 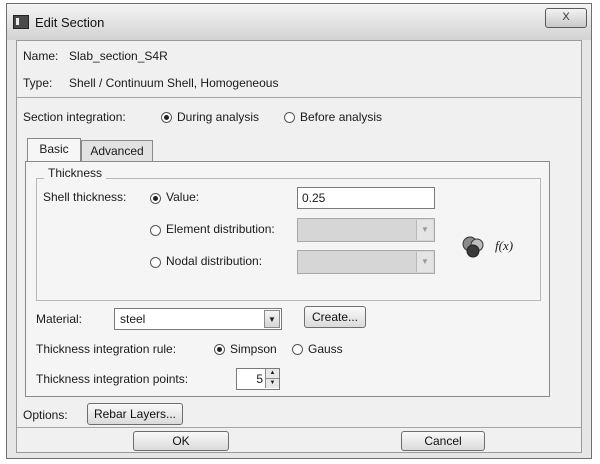 I want to click on function-tool-icon, so click(x=474, y=247).